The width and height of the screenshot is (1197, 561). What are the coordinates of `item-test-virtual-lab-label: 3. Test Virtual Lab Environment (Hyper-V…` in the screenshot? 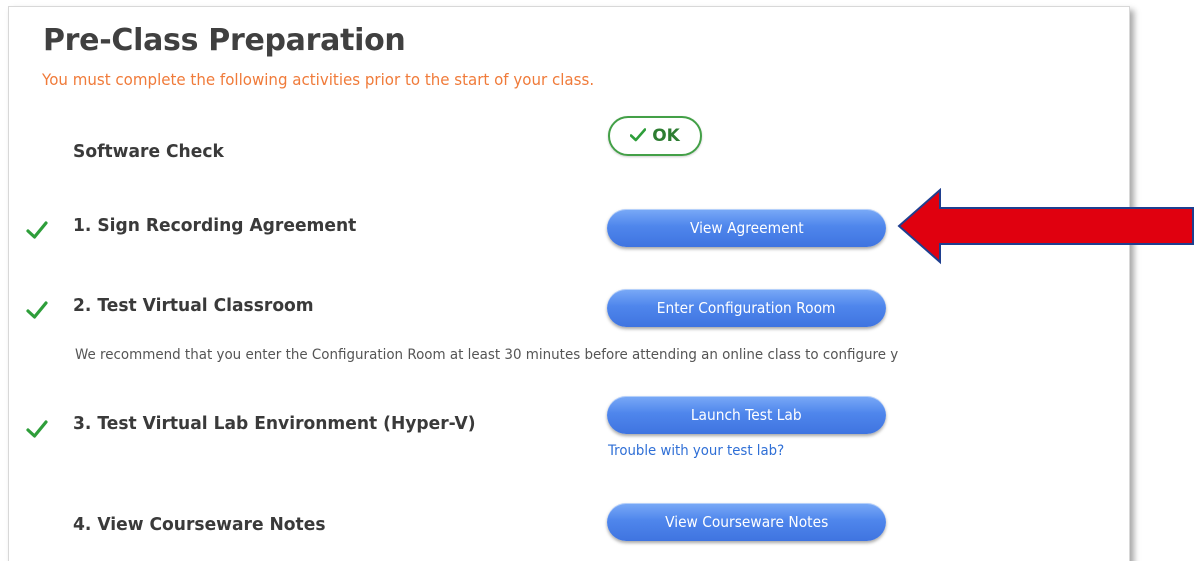 It's located at (274, 423).